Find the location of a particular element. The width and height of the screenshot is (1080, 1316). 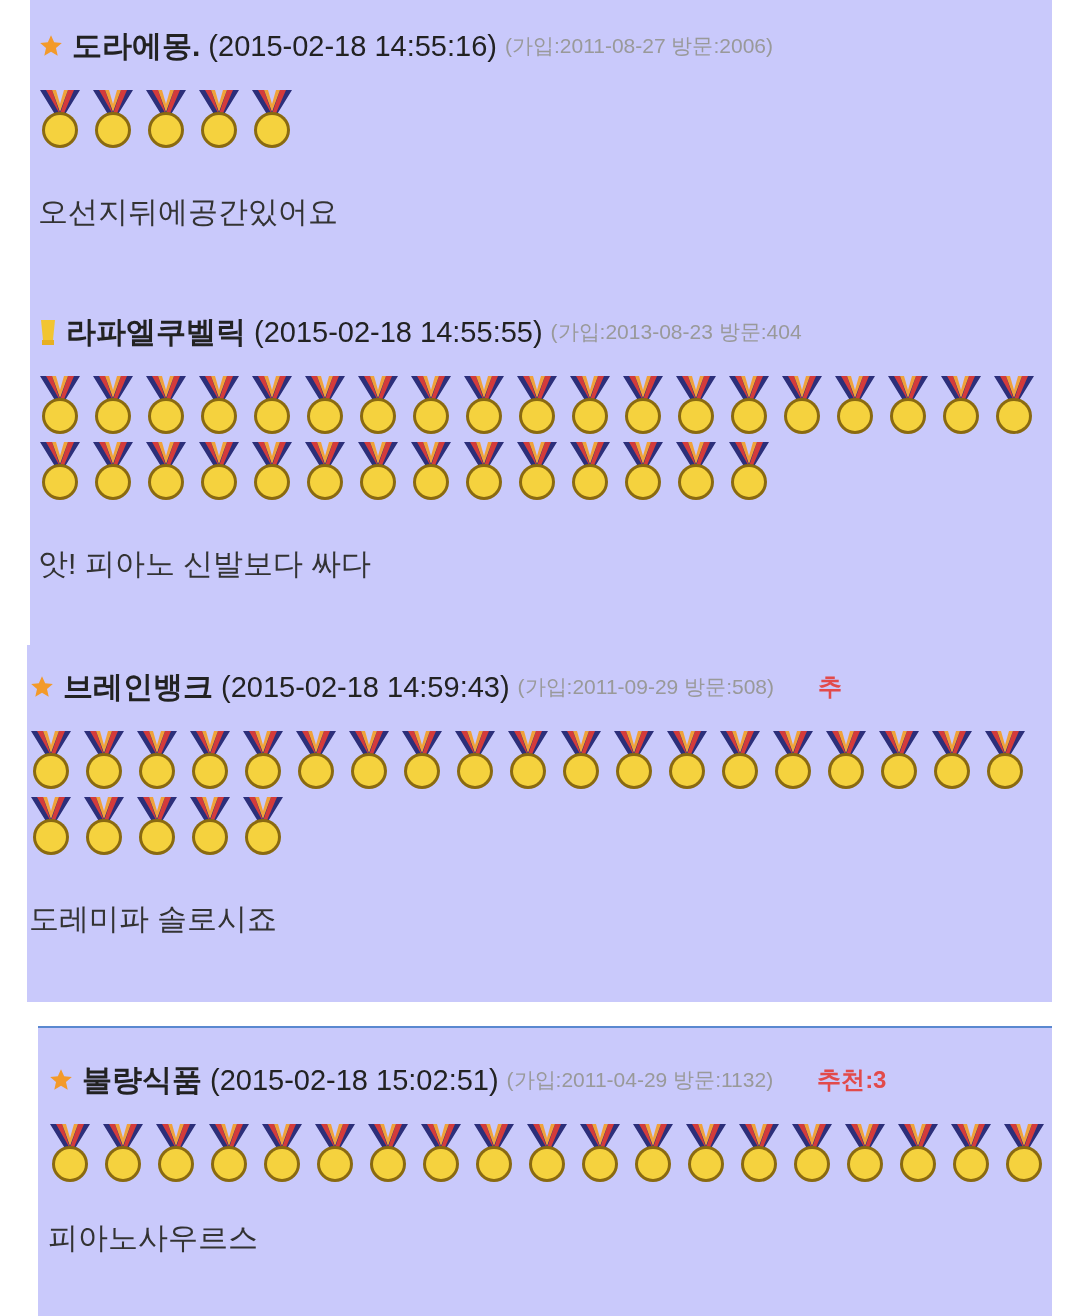

member-info: (가입:2011-04-29 방문:1132) is located at coordinates (640, 1080).